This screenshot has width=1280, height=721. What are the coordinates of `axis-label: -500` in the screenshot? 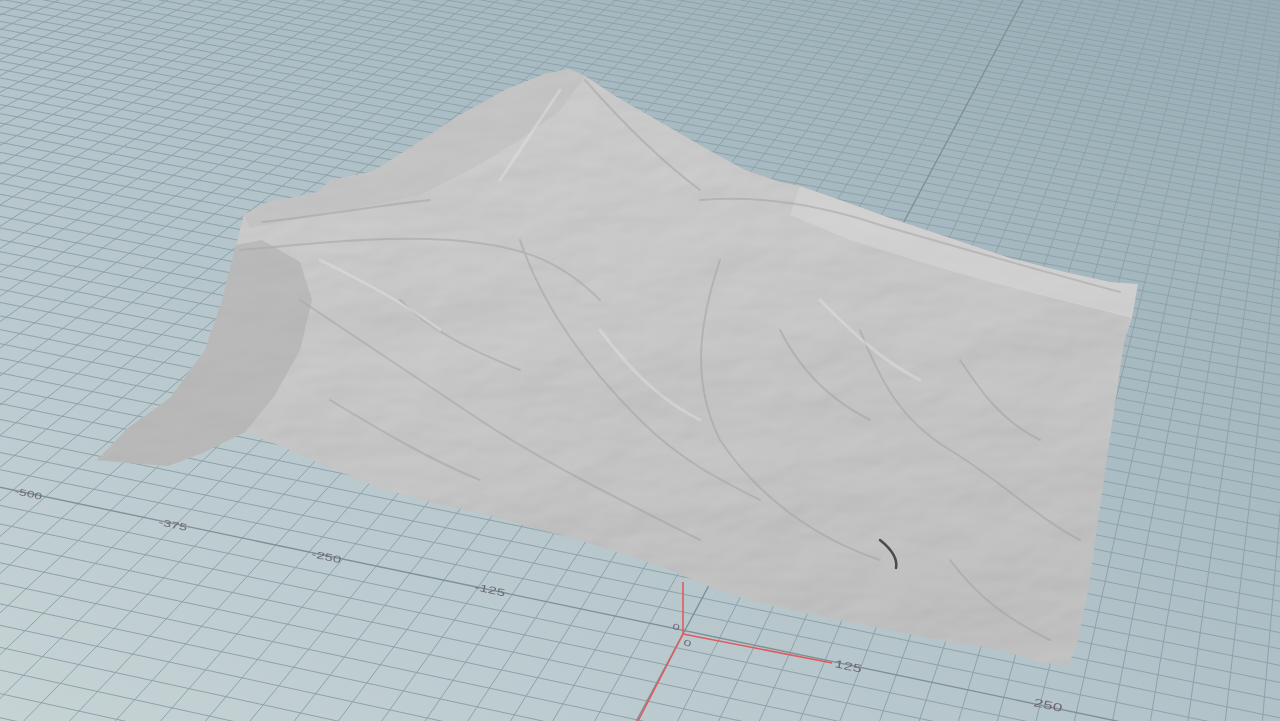 It's located at (28, 494).